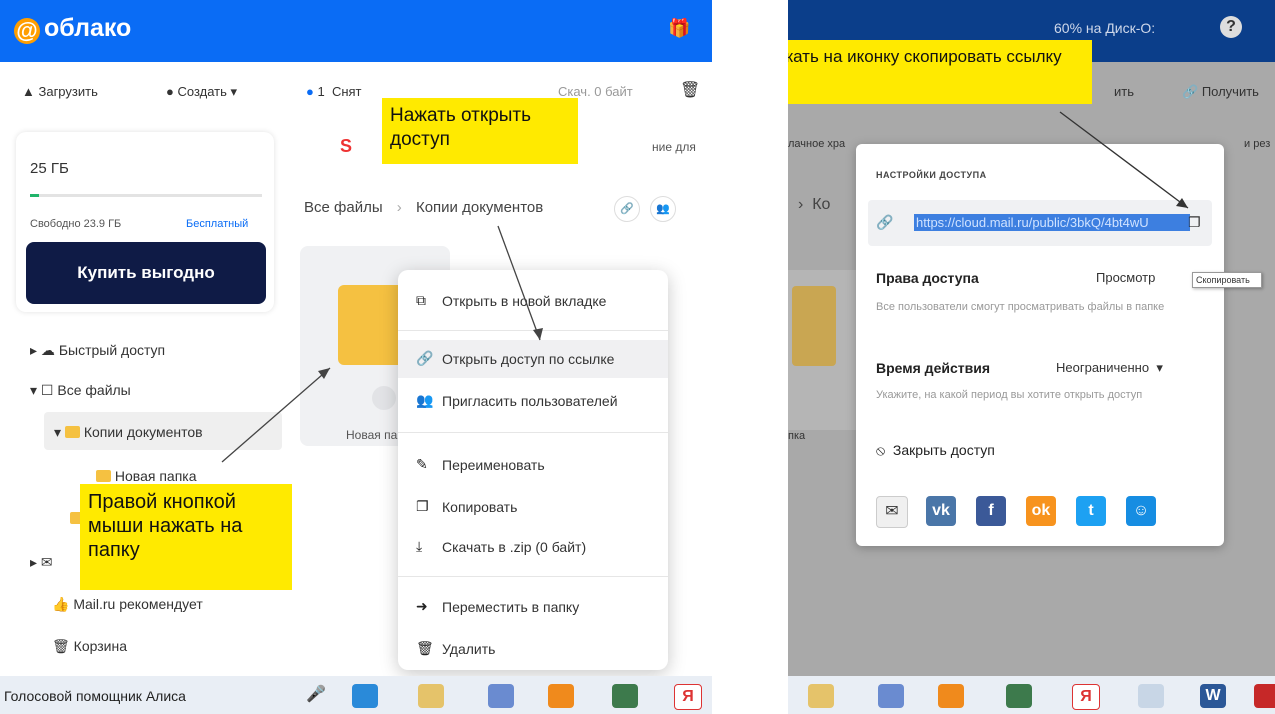  What do you see at coordinates (1151, 696) in the screenshot?
I see `calculator-icon` at bounding box center [1151, 696].